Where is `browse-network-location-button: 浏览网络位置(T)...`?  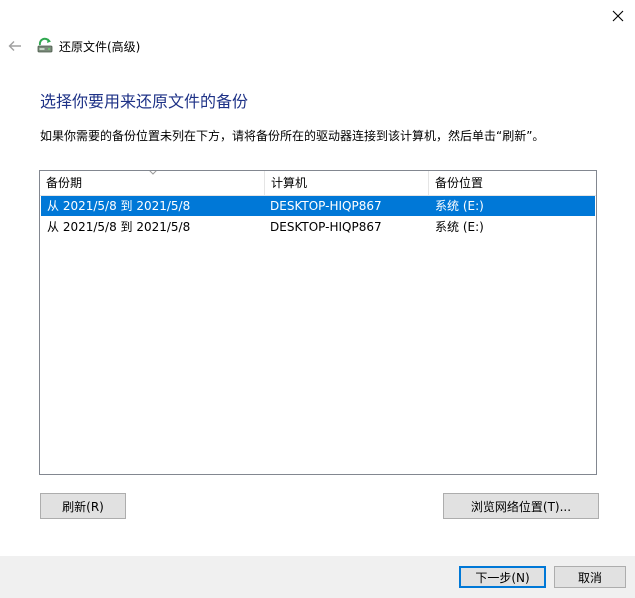
browse-network-location-button: 浏览网络位置(T)... is located at coordinates (521, 506).